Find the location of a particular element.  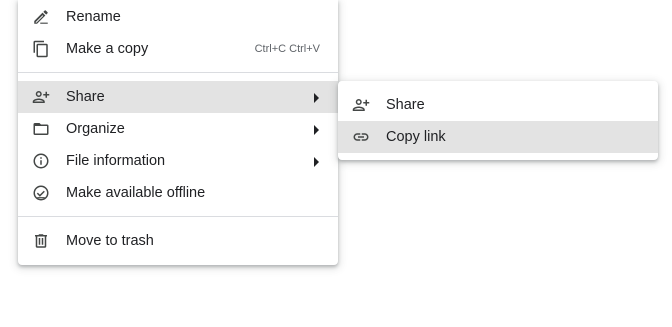

keyboard-shortcut: Ctrl+C Ctrl+V is located at coordinates (287, 49).